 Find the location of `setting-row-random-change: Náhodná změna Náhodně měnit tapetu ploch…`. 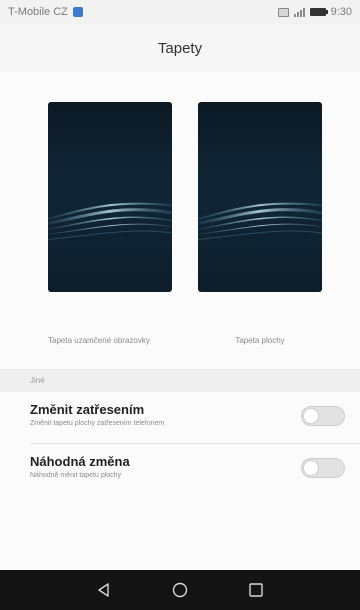

setting-row-random-change: Náhodná změna Náhodně měnit tapetu ploch… is located at coordinates (180, 470).